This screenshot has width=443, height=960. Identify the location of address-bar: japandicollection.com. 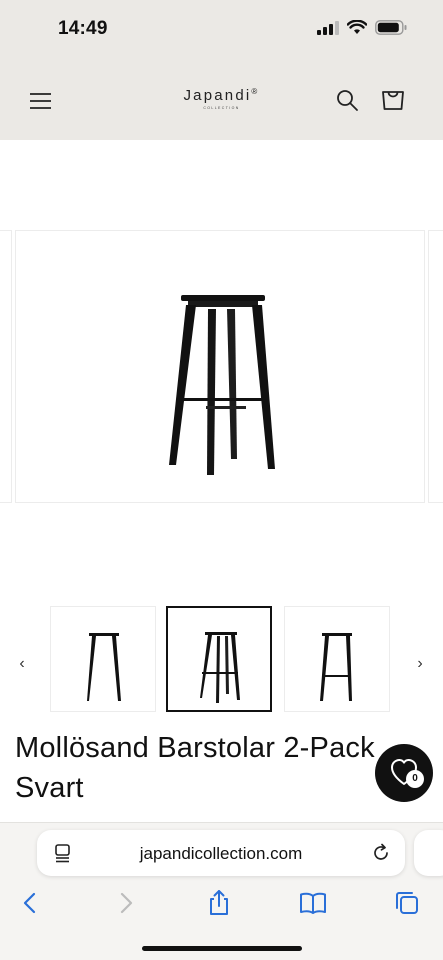
(221, 853).